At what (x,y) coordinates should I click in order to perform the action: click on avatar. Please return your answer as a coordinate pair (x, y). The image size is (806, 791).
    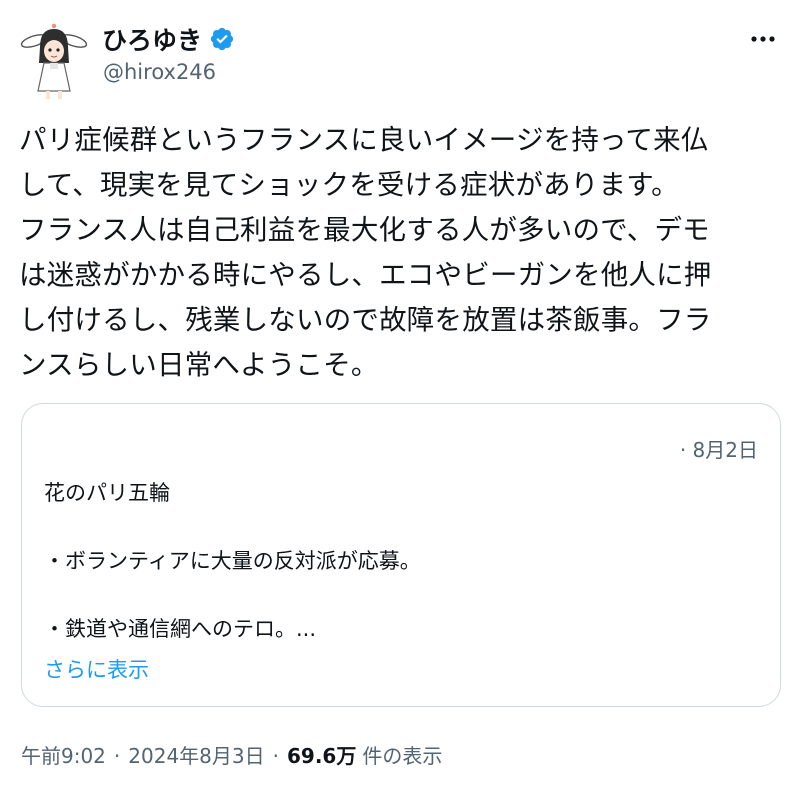
    Looking at the image, I should click on (54, 59).